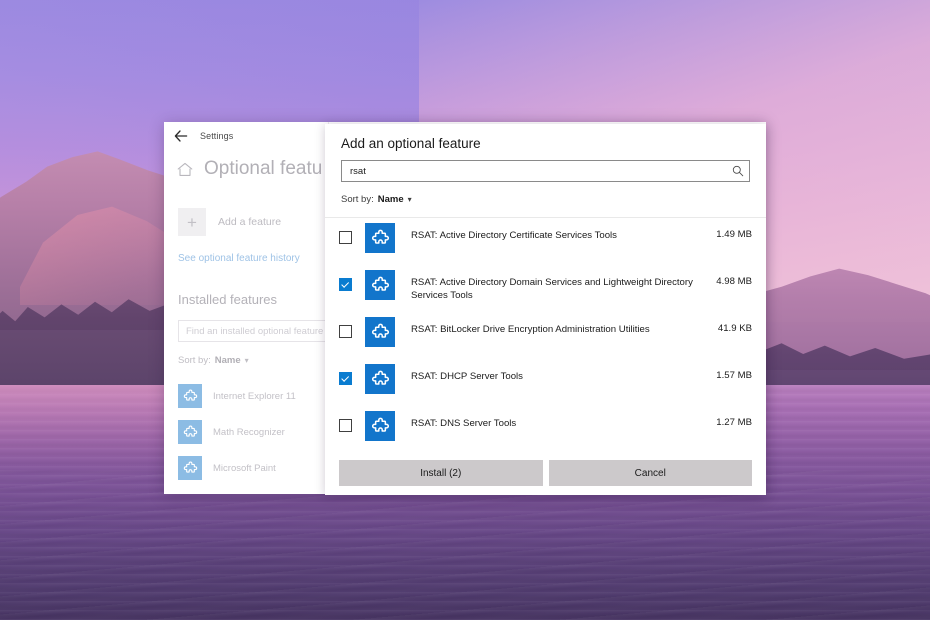 This screenshot has width=930, height=620. I want to click on cancel-button: Cancel, so click(650, 473).